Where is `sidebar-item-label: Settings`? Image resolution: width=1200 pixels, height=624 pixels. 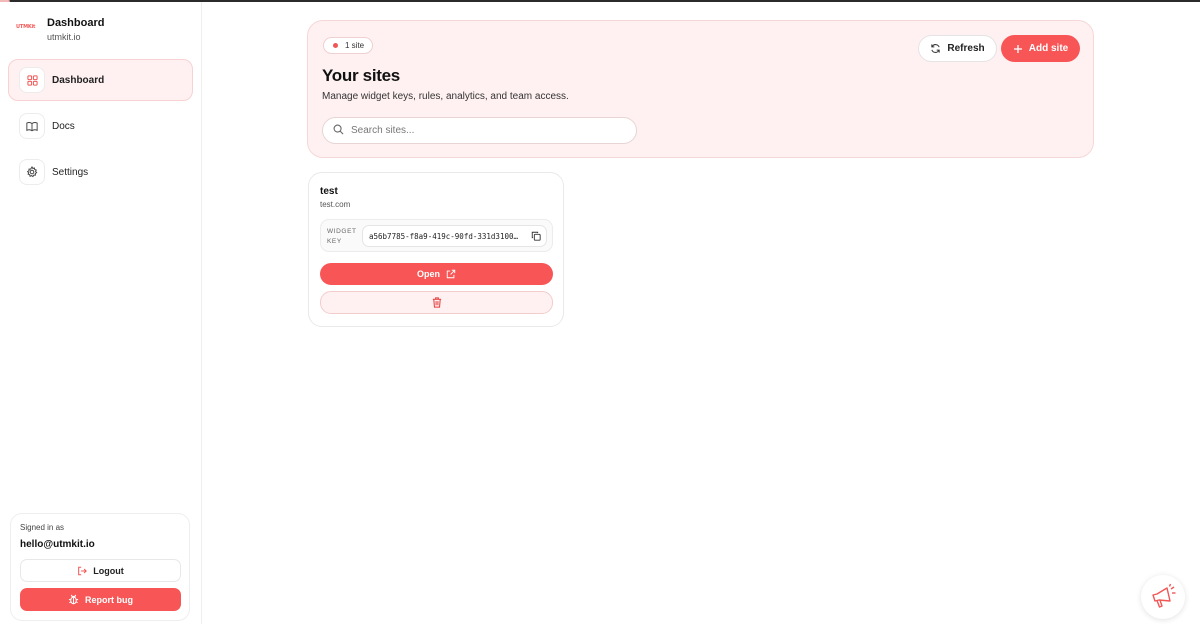
sidebar-item-label: Settings is located at coordinates (70, 172).